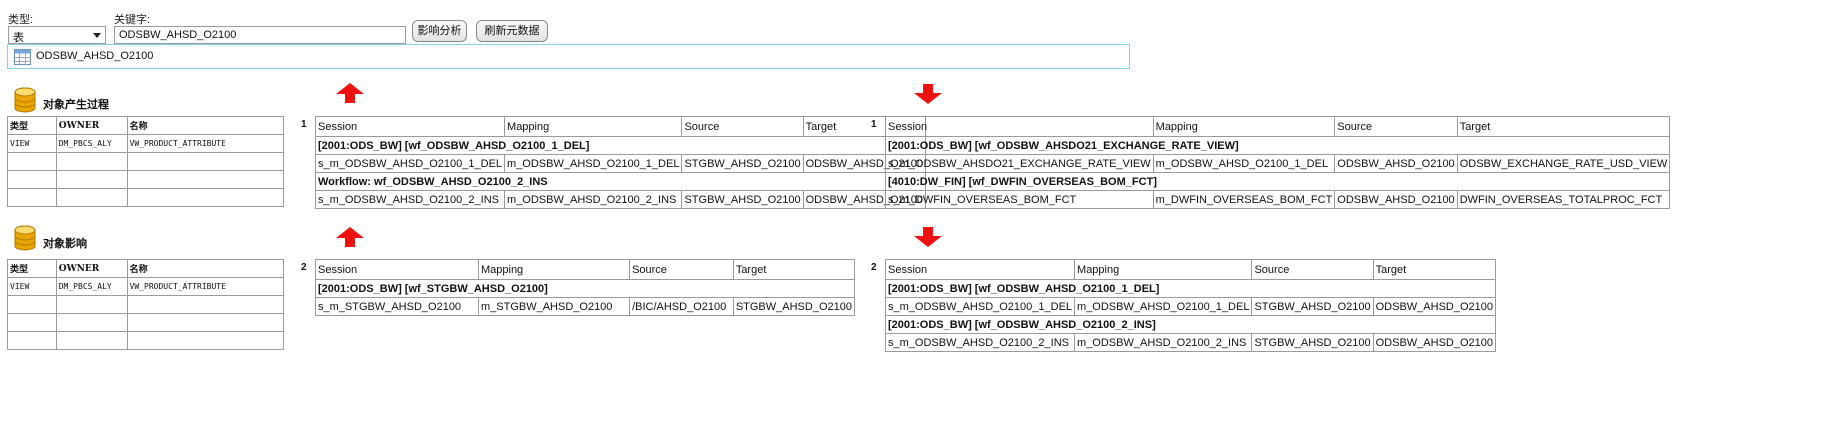 This screenshot has width=1828, height=441. I want to click on downstream-1-number: 1, so click(874, 124).